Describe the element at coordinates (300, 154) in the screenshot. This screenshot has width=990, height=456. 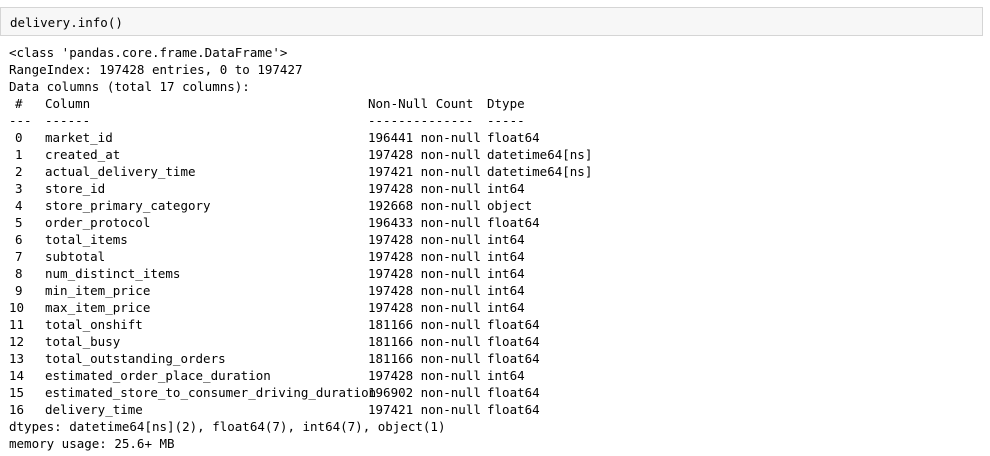
I see `table-row: 1 created_at 197428 non-null datetime64[ns]` at that location.